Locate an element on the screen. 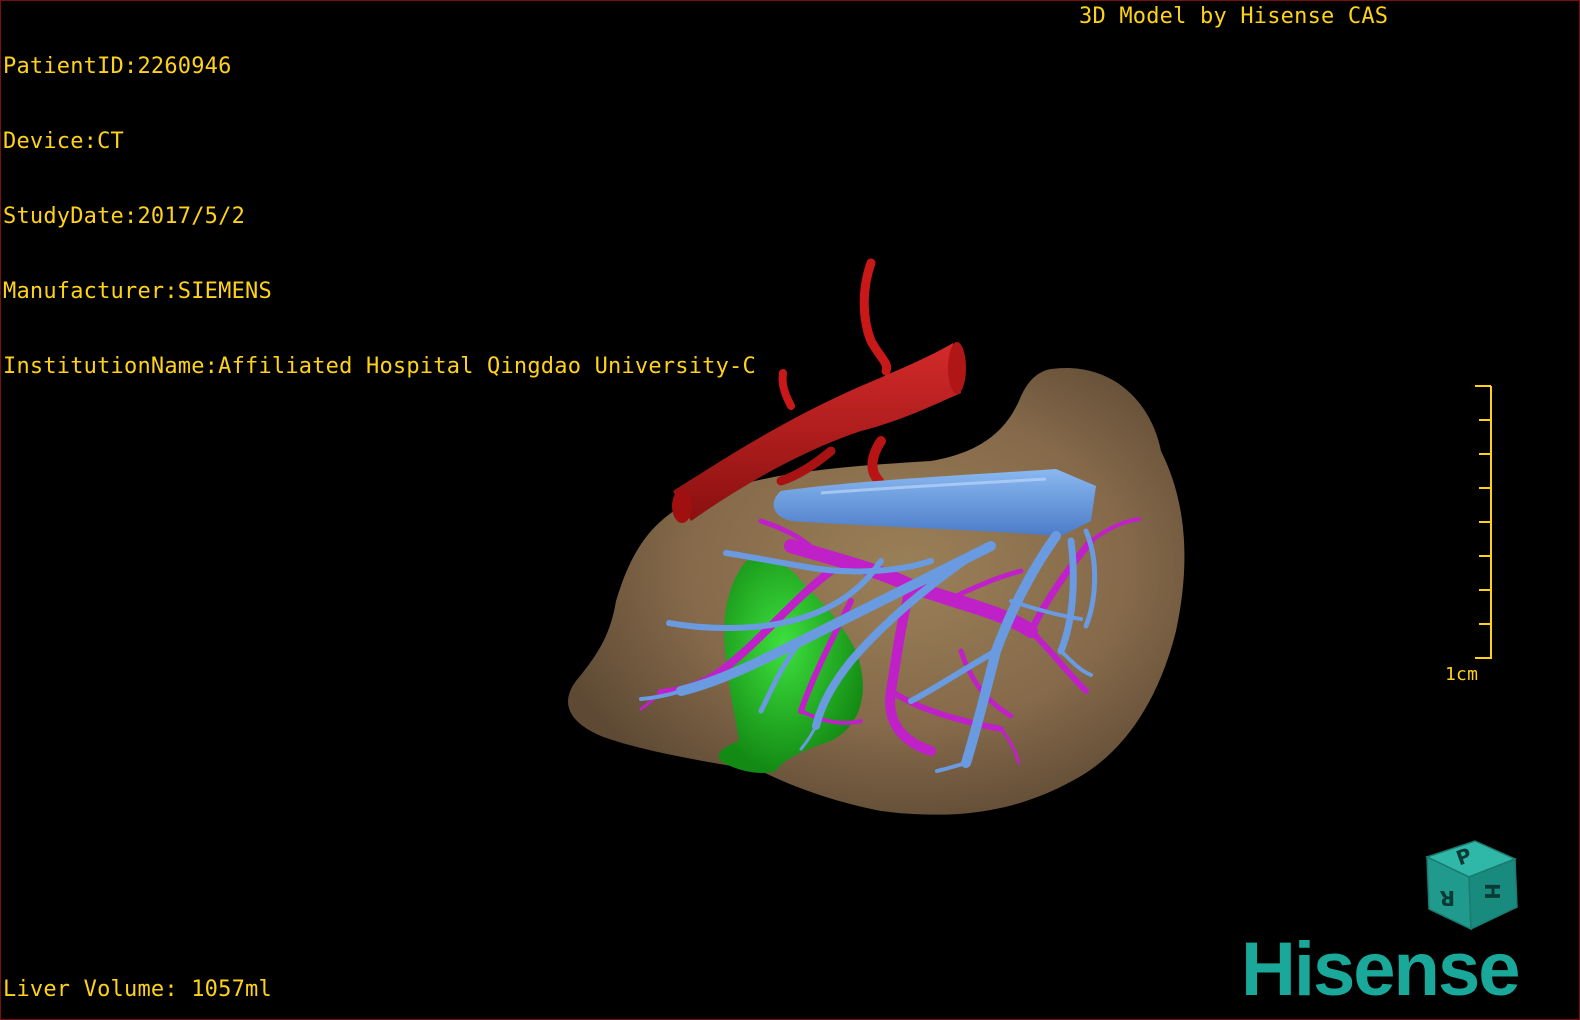 This screenshot has width=1580, height=1020. hisense-logo: Hisense is located at coordinates (1381, 970).